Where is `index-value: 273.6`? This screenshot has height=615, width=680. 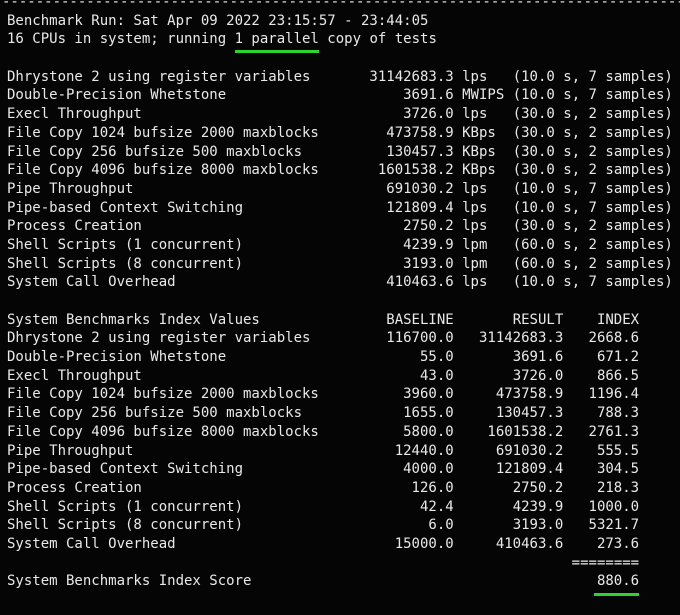
index-value: 273.6 is located at coordinates (618, 543).